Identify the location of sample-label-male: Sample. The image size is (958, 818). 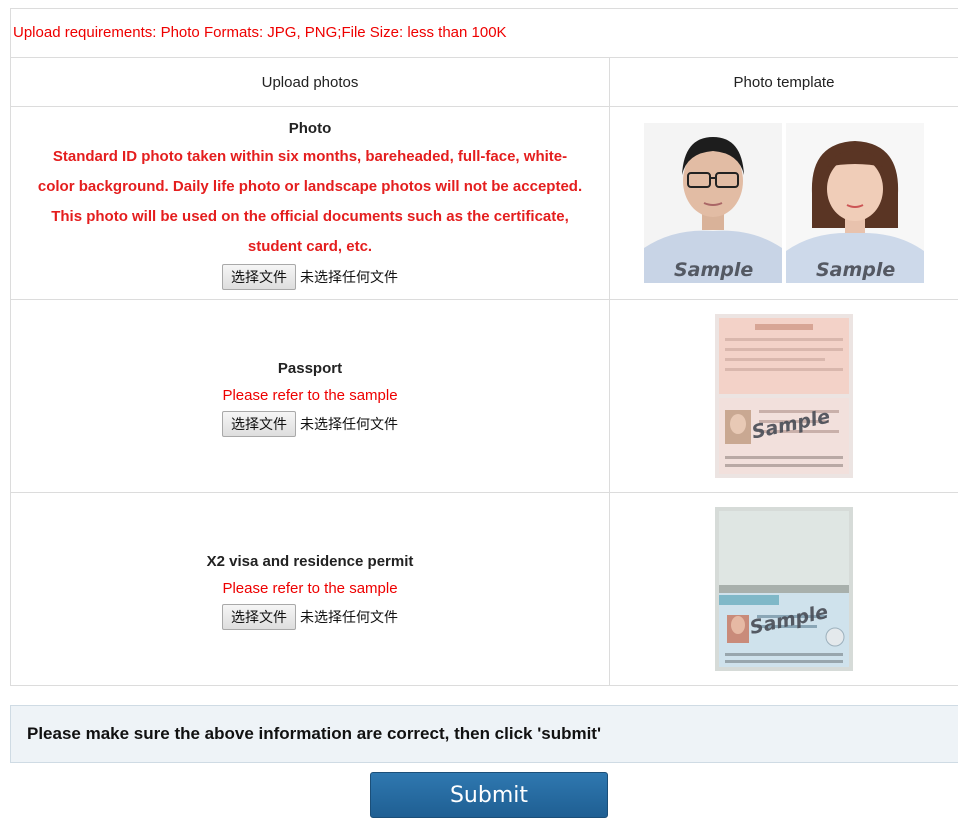
(713, 270).